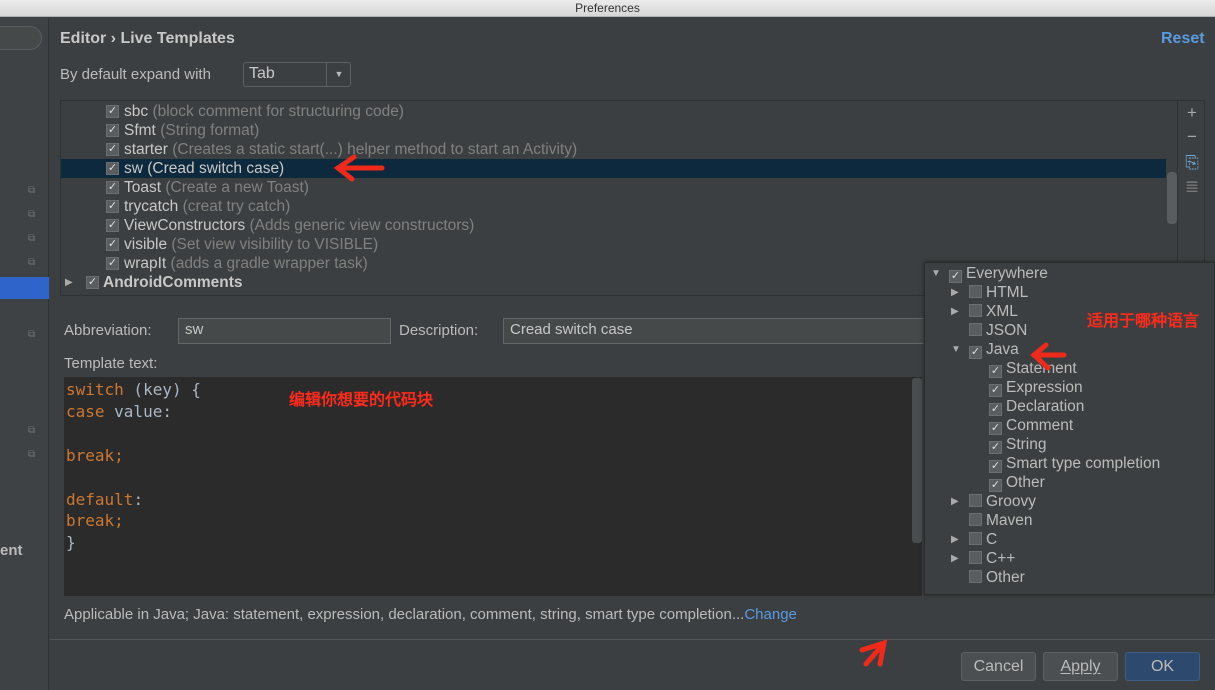 Image resolution: width=1215 pixels, height=690 pixels. Describe the element at coordinates (983, 558) in the screenshot. I see `context-item: ▶ C++` at that location.